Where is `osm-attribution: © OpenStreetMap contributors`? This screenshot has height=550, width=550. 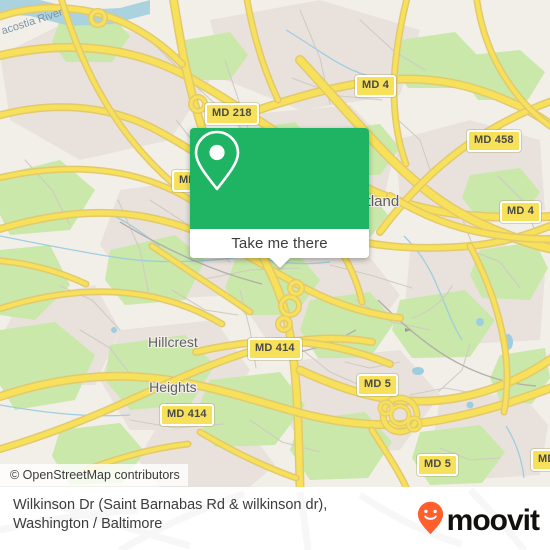 osm-attribution: © OpenStreetMap contributors is located at coordinates (94, 475).